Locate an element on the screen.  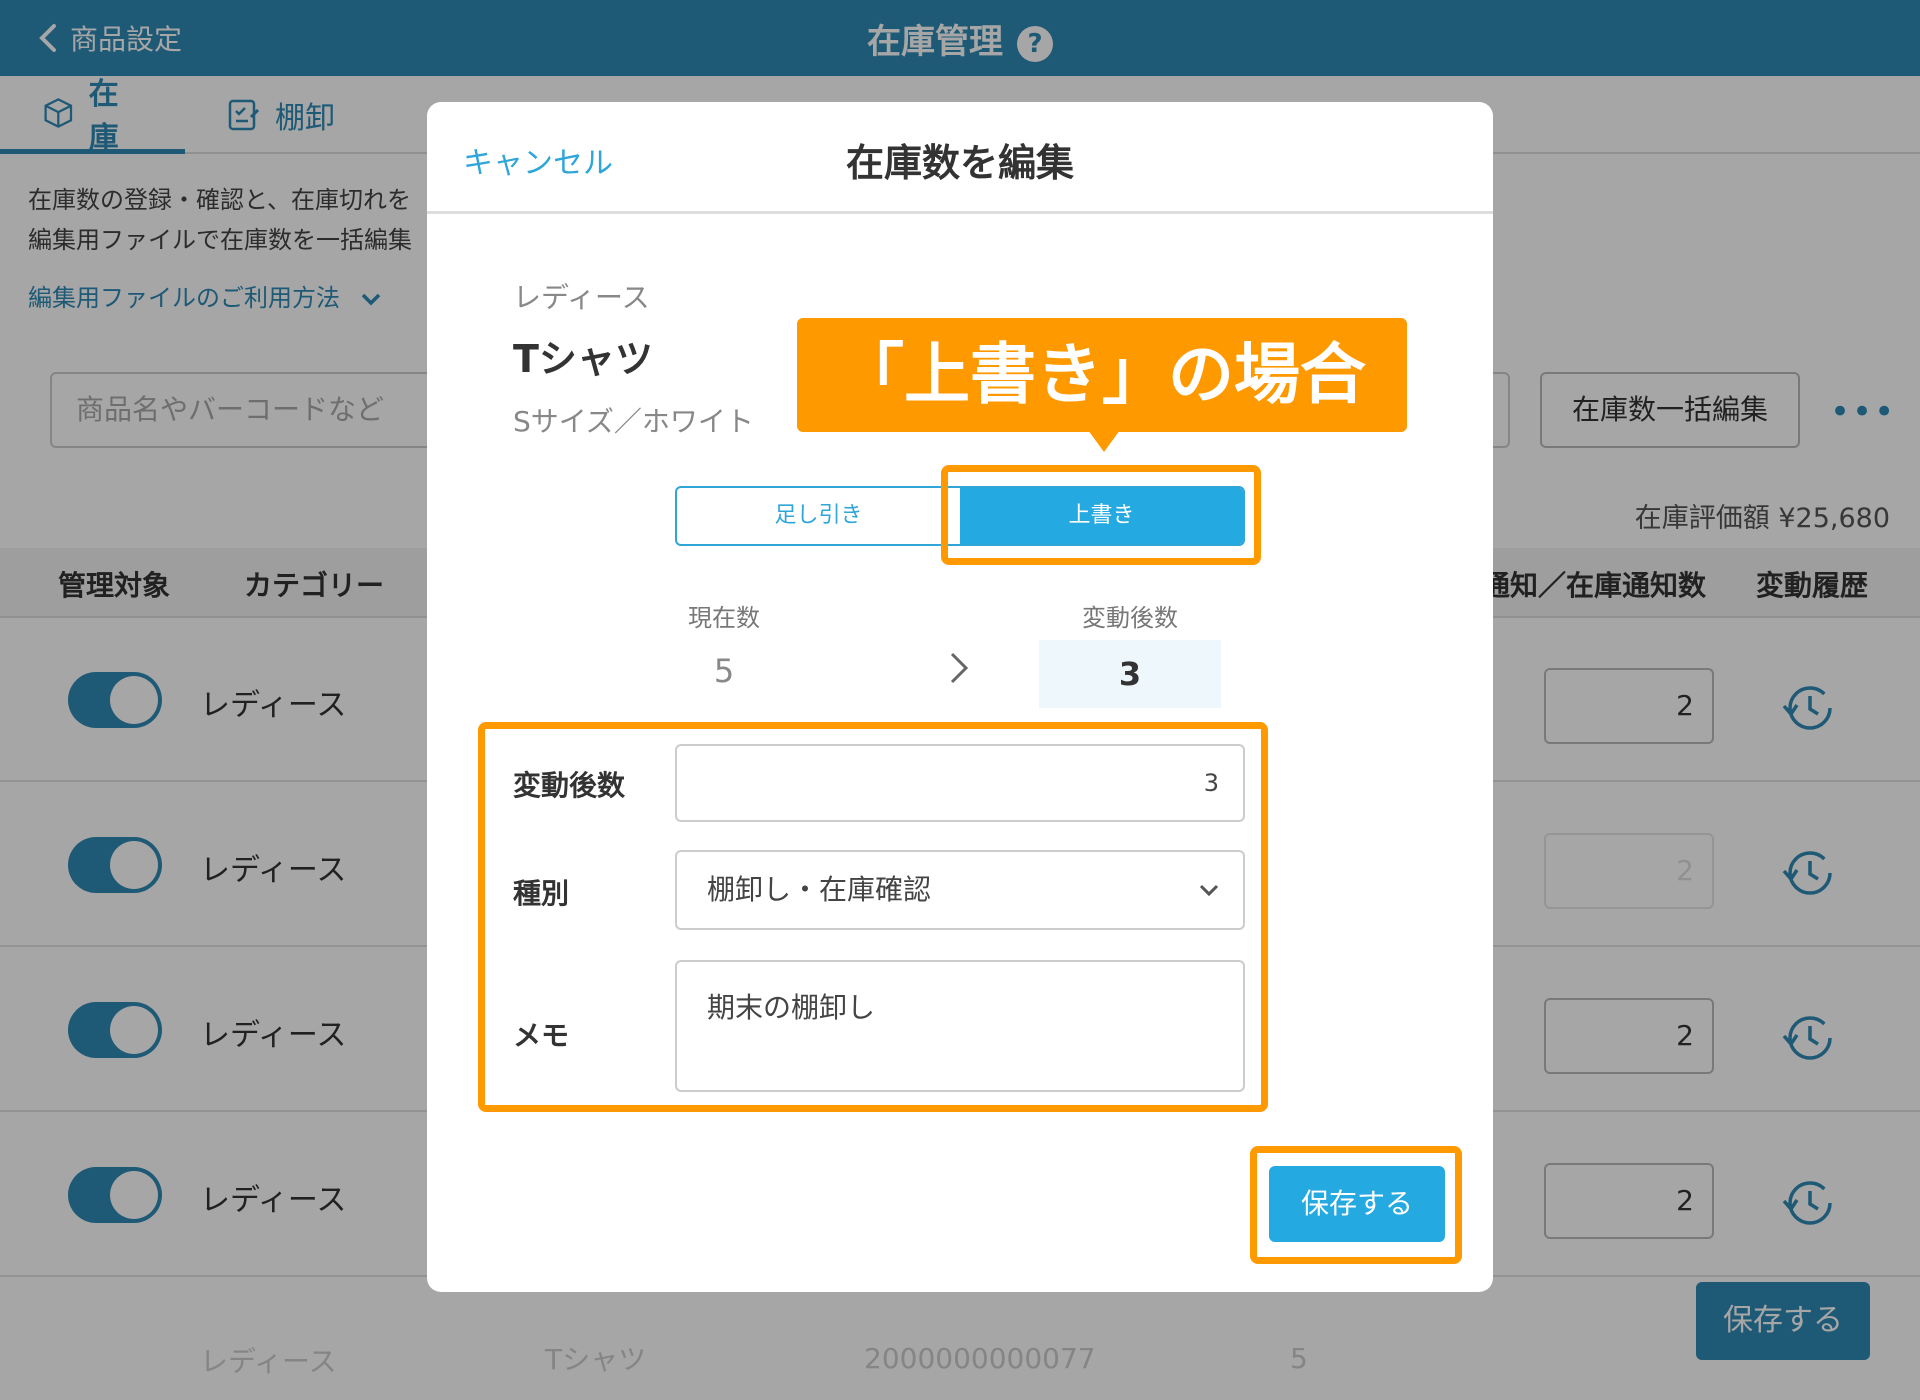
current-count-label: 現在数 is located at coordinates (724, 618).